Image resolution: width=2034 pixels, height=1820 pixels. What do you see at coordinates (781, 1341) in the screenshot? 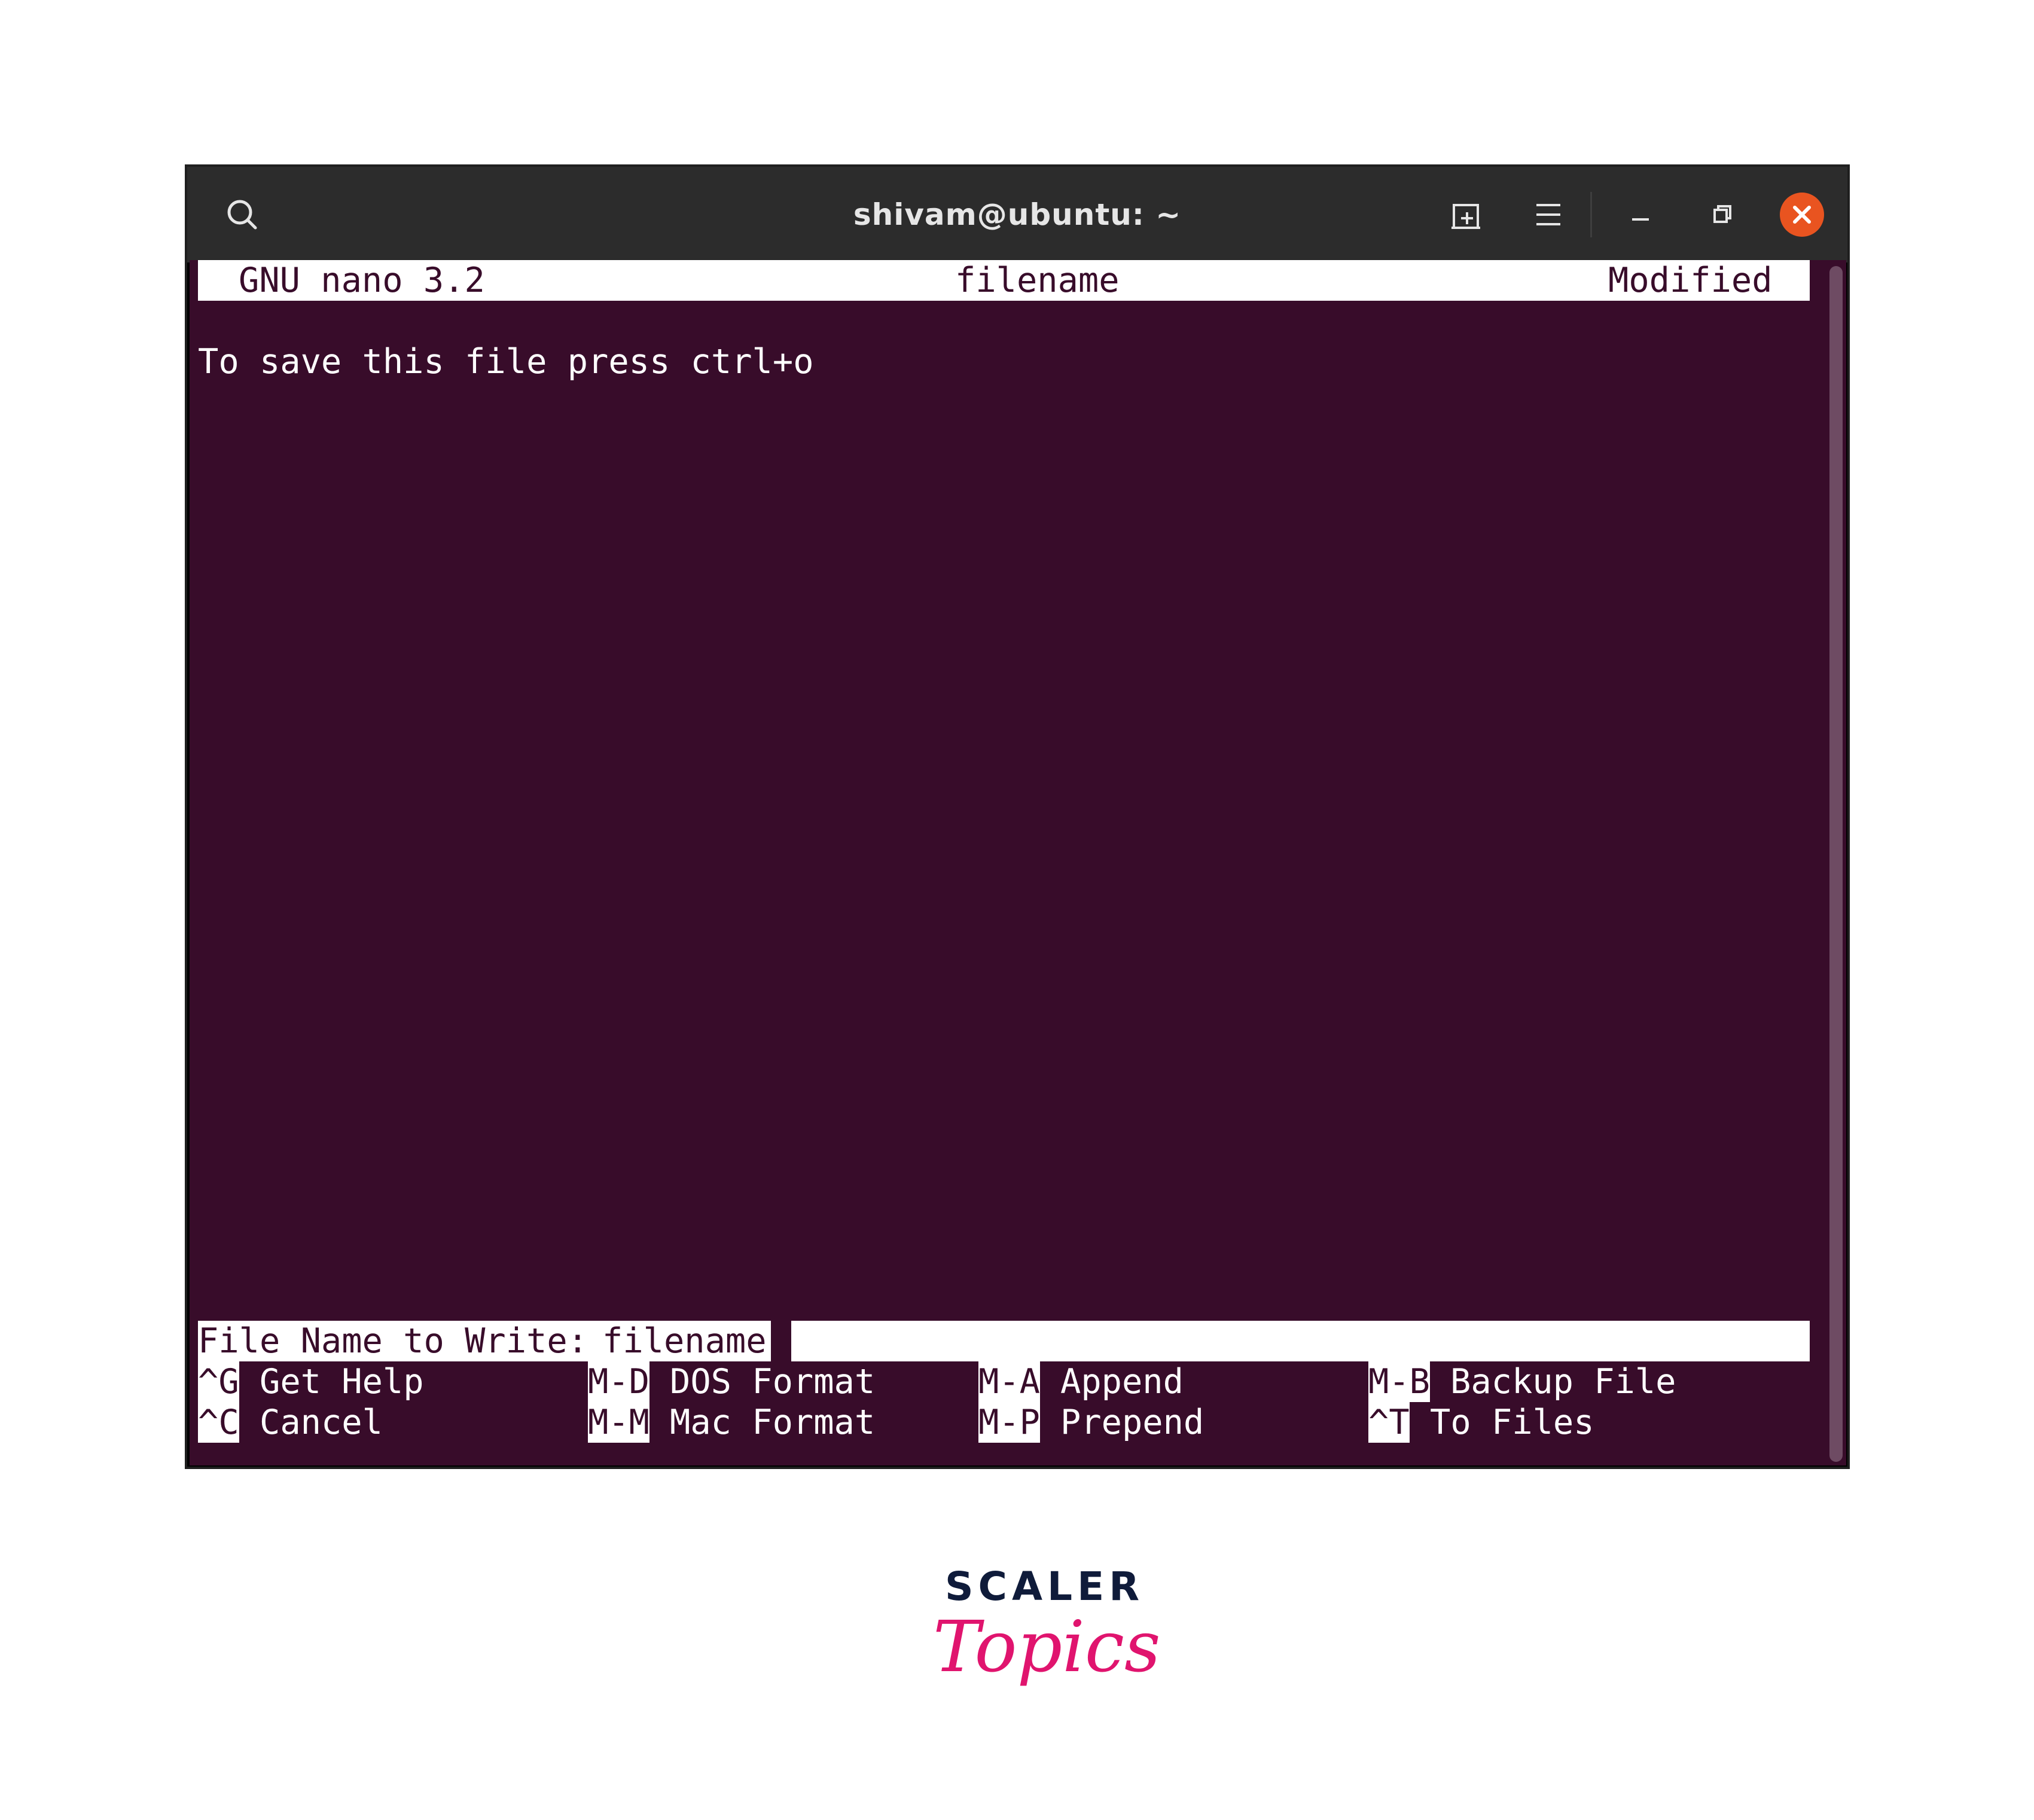
I see `prompt-cursor-gap` at bounding box center [781, 1341].